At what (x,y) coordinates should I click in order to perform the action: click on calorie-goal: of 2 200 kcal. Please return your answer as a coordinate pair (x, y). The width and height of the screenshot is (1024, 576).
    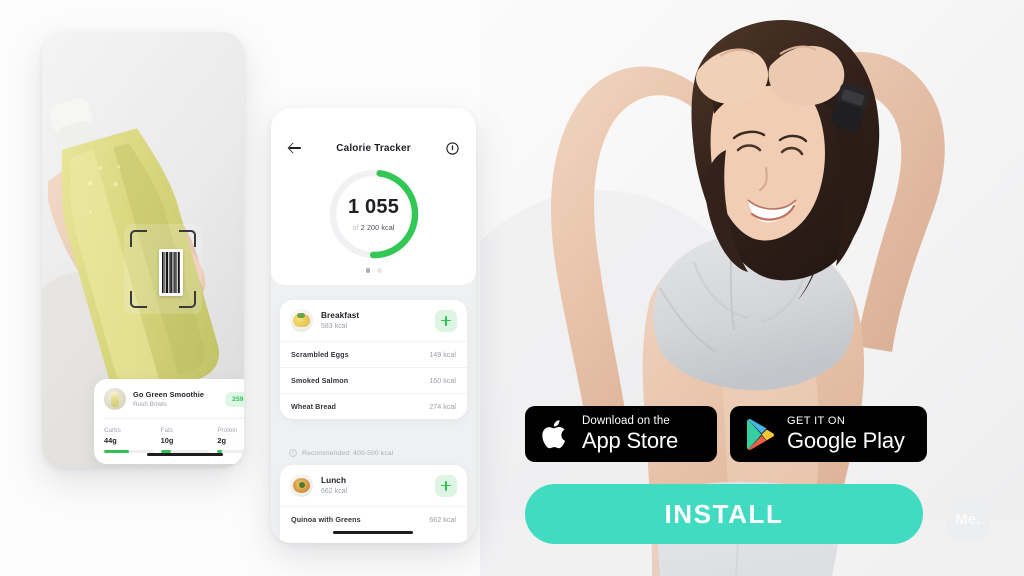
    Looking at the image, I should click on (373, 227).